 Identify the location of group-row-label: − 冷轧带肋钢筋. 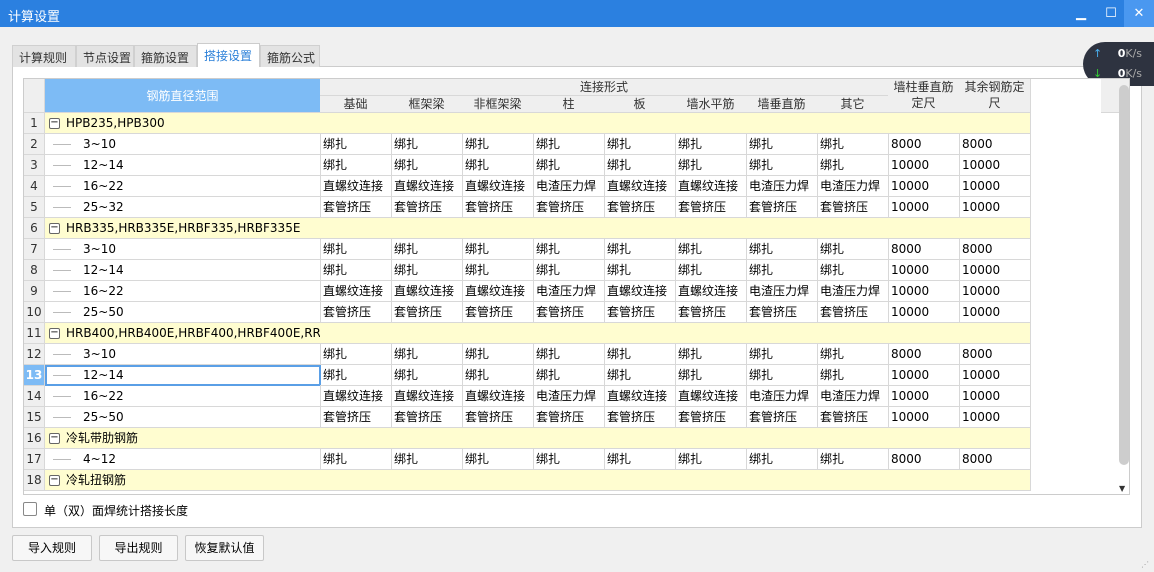
(183, 438).